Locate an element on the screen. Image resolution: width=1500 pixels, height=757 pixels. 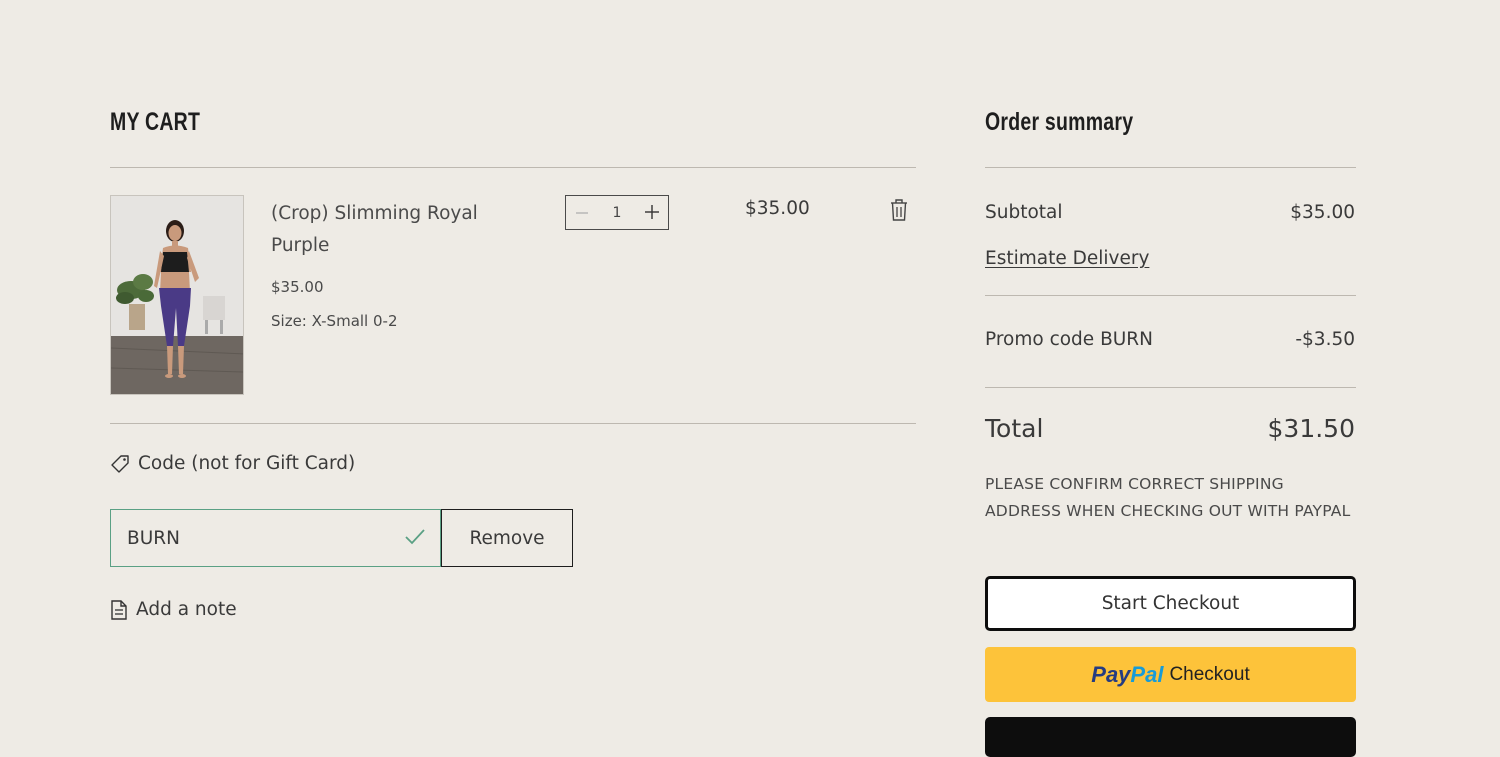
product-image is located at coordinates (177, 295).